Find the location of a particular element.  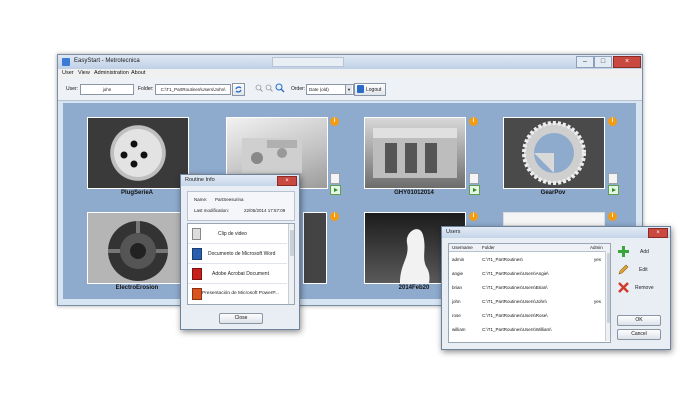

title-search-box is located at coordinates (308, 62).